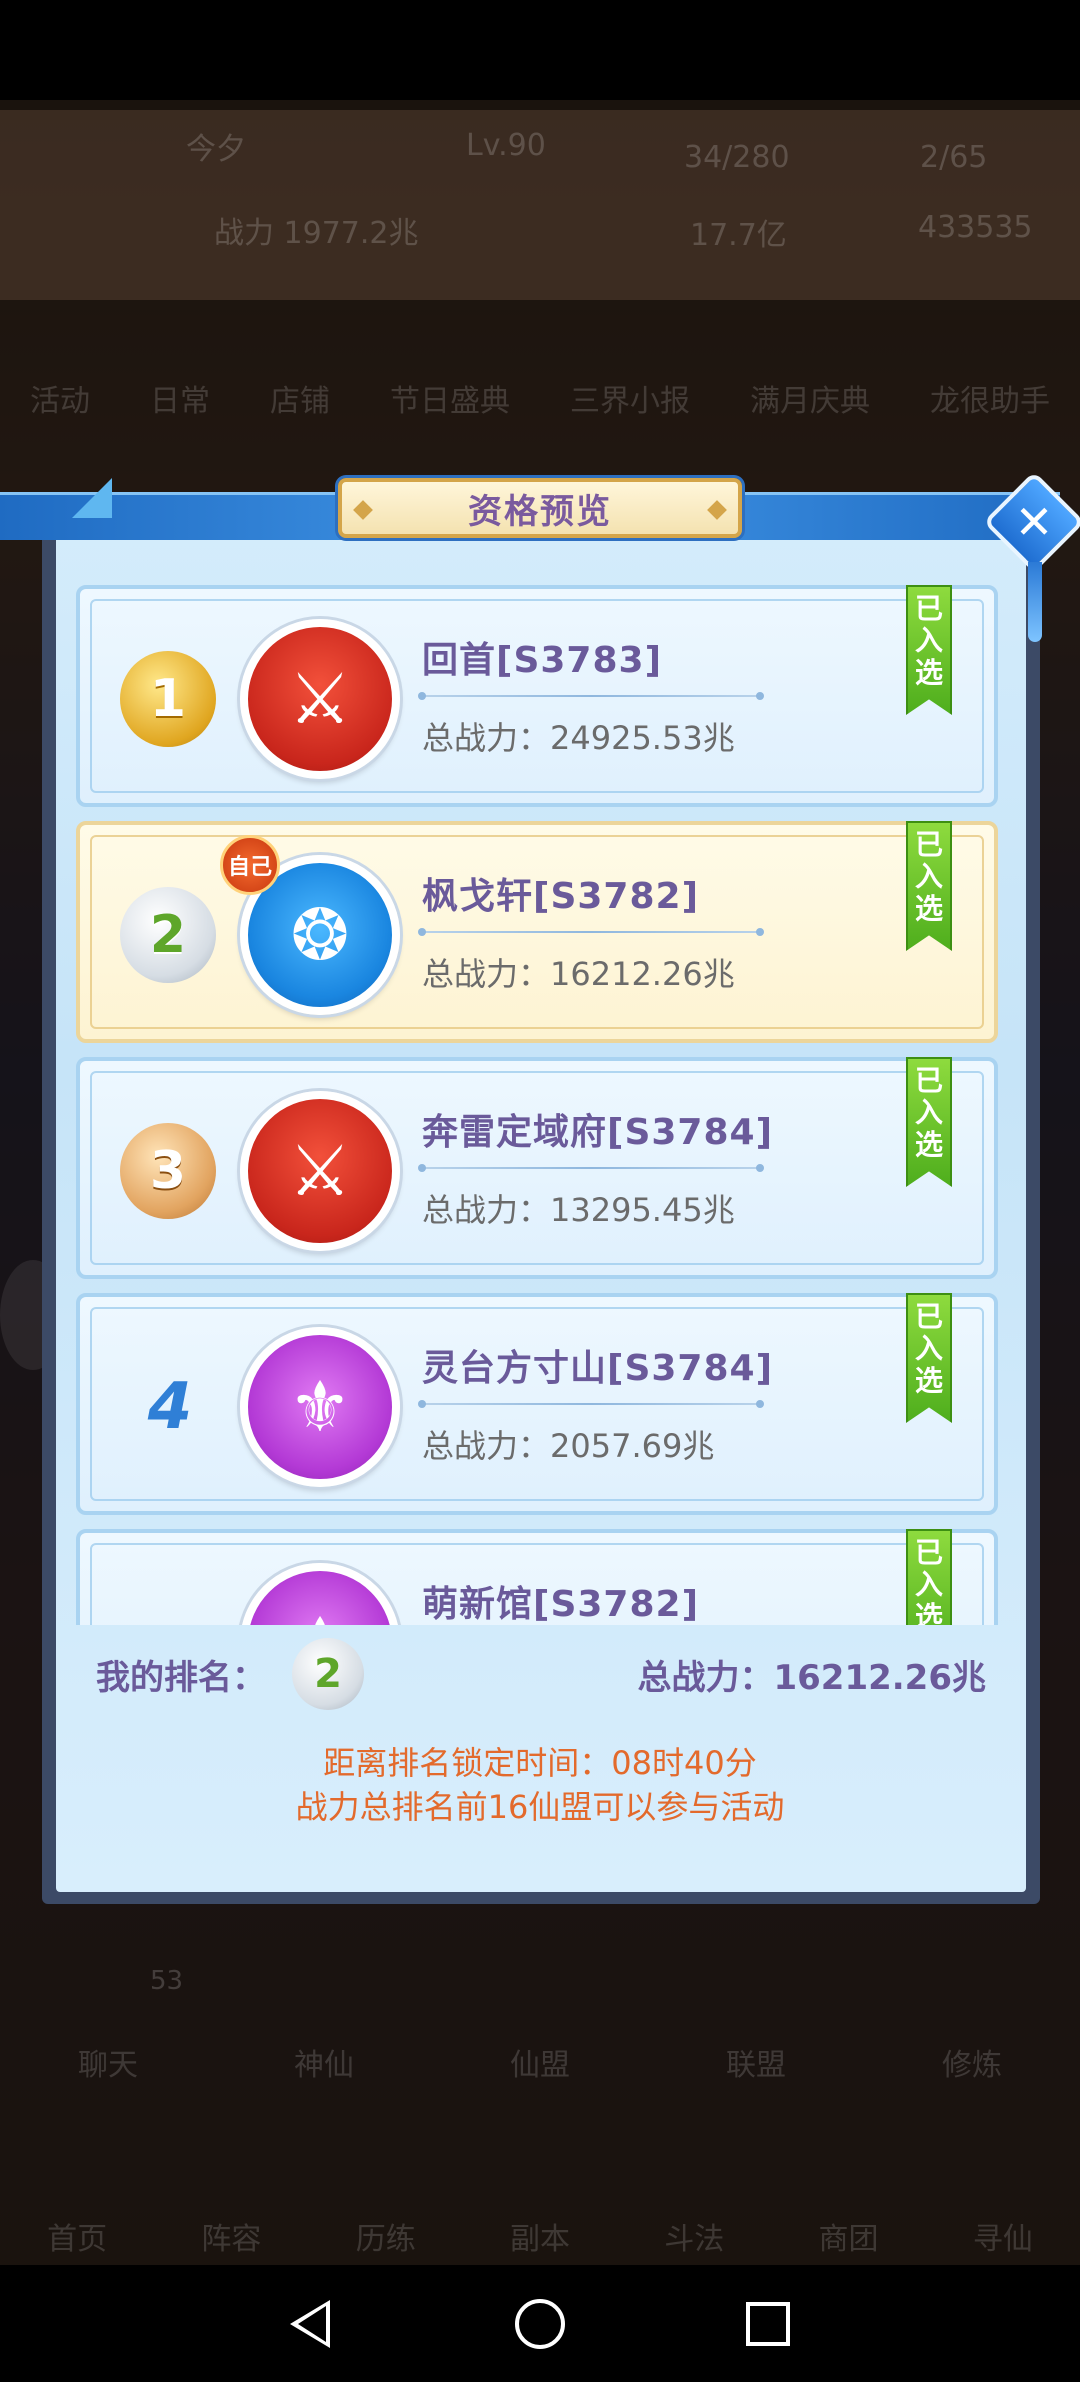  I want to click on ranking-entry: 1 ⚔ 回首[S3783] 总战力：24925.53兆 已入选, so click(537, 696).